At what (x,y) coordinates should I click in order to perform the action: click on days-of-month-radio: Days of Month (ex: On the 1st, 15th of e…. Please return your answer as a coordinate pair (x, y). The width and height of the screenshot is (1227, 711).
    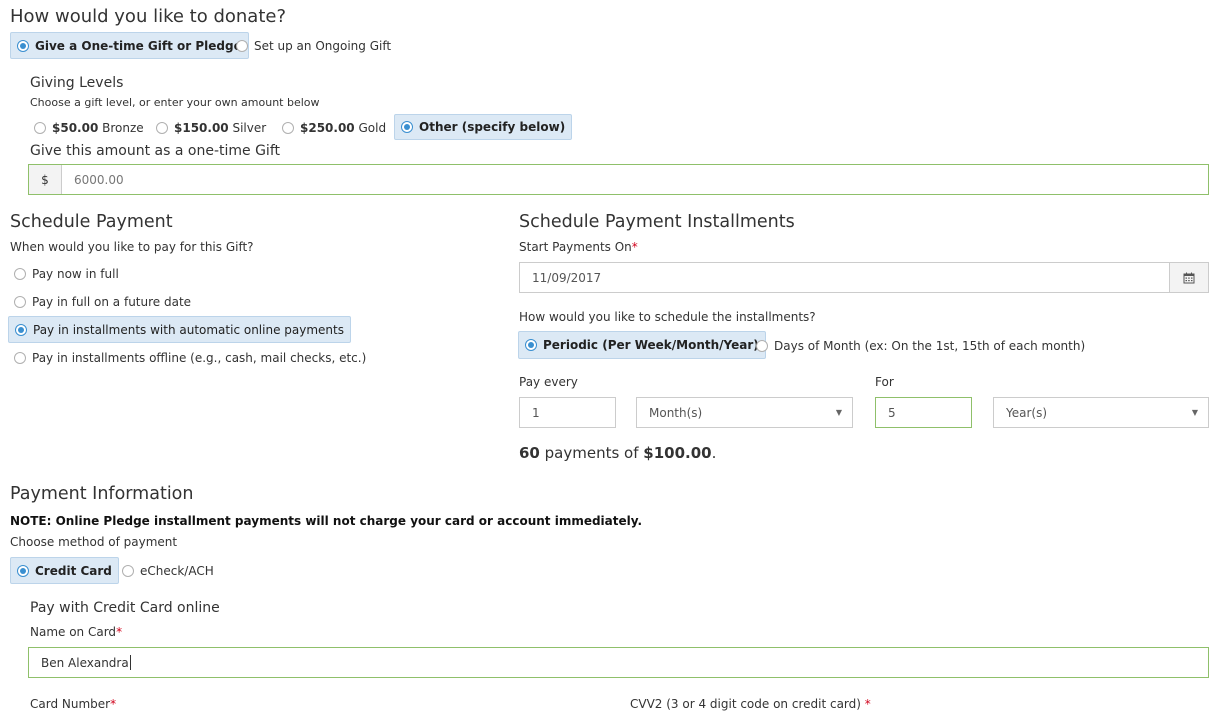
    Looking at the image, I should click on (920, 346).